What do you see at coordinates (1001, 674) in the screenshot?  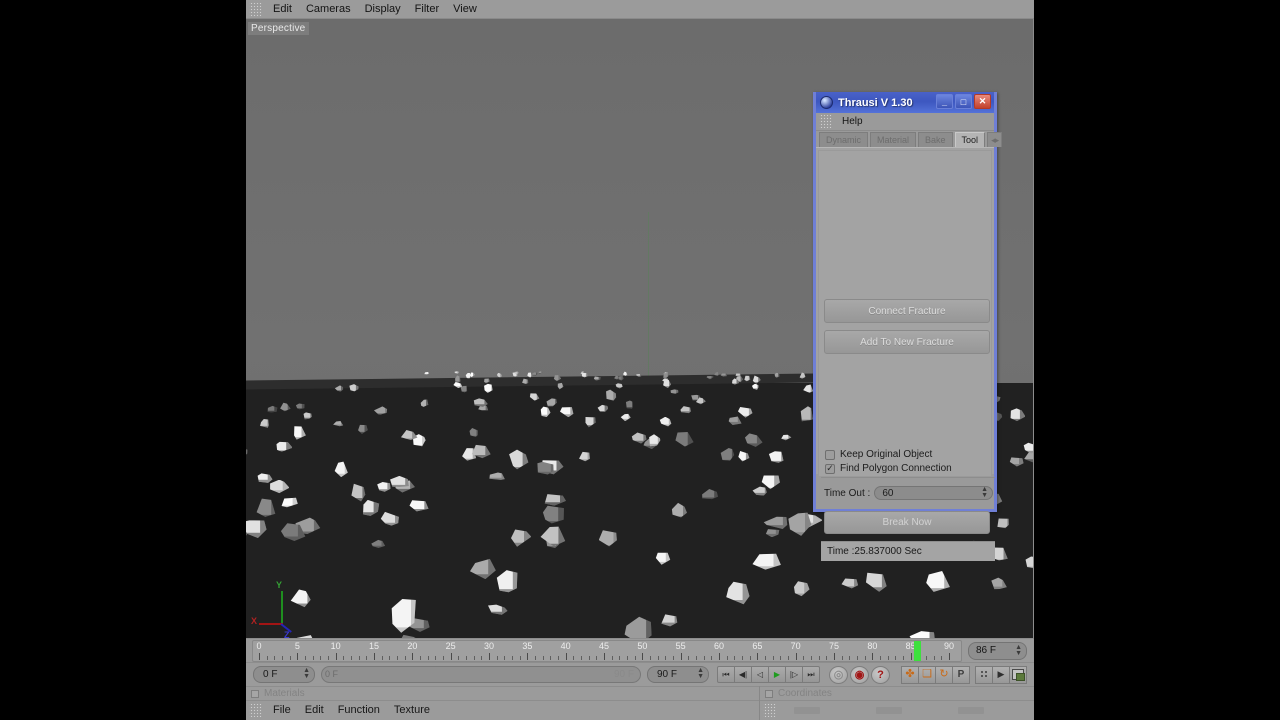 I see `cursor-arrow-icon: ▶` at bounding box center [1001, 674].